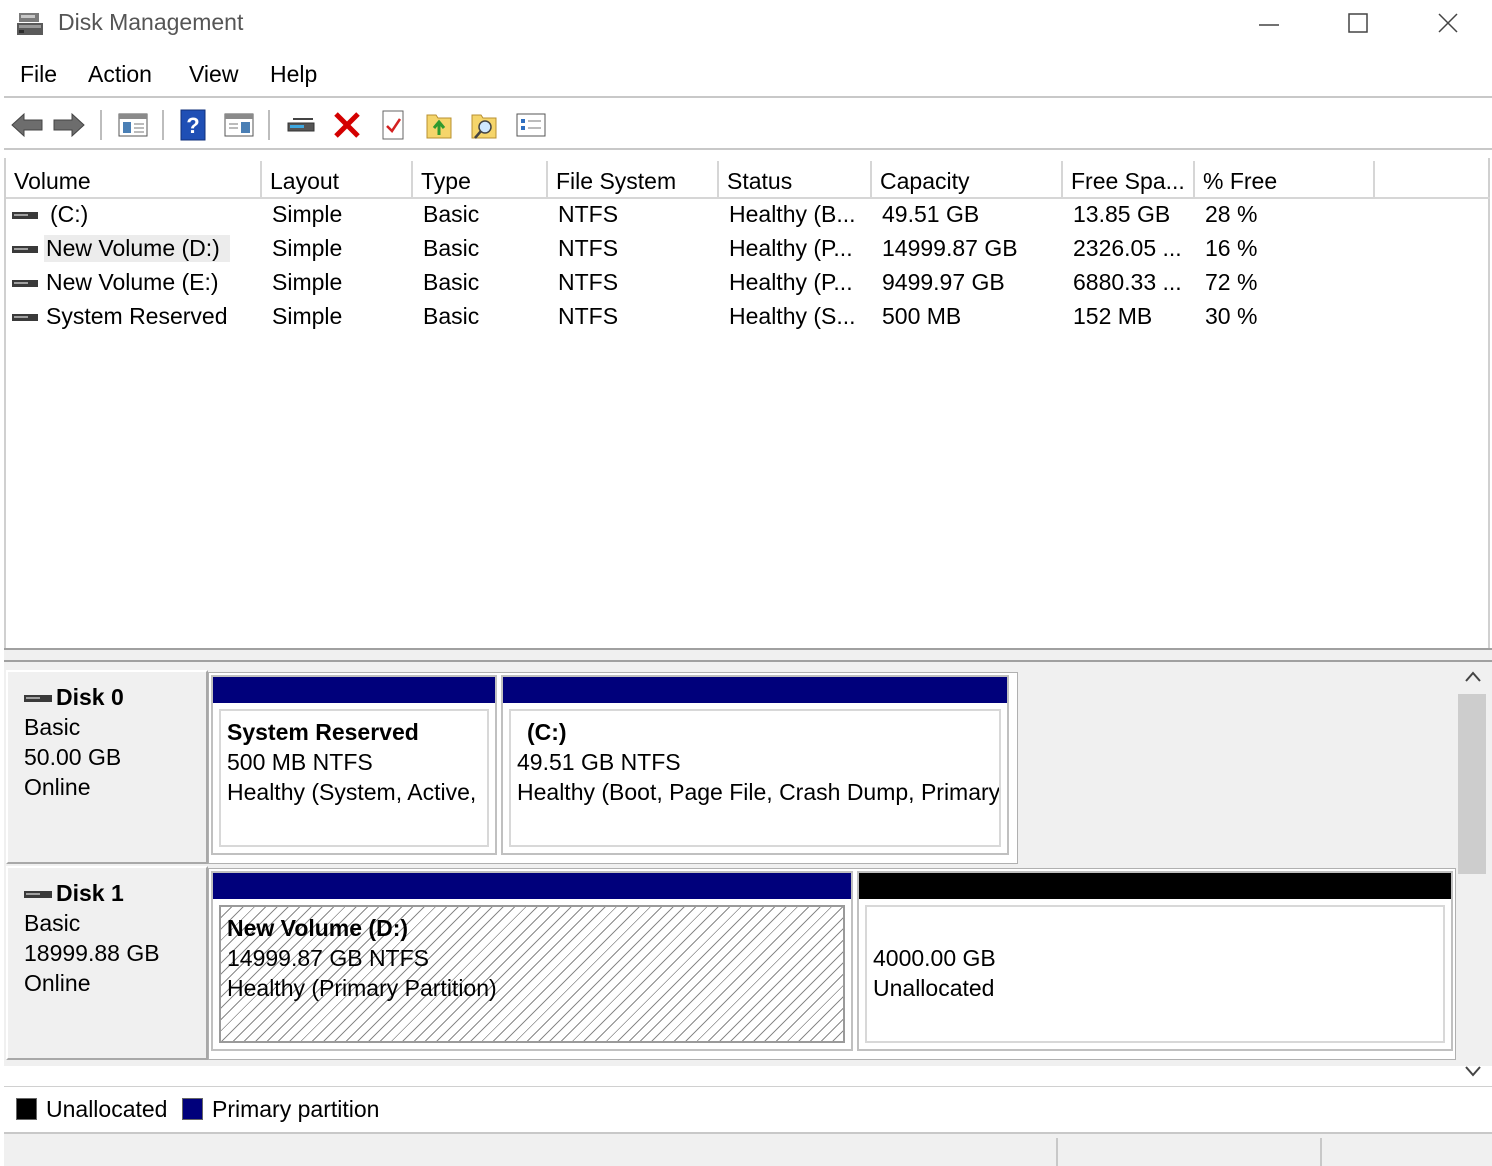 The width and height of the screenshot is (1492, 1166). Describe the element at coordinates (318, 928) in the screenshot. I see `partition-name: New Volume (D:)` at that location.